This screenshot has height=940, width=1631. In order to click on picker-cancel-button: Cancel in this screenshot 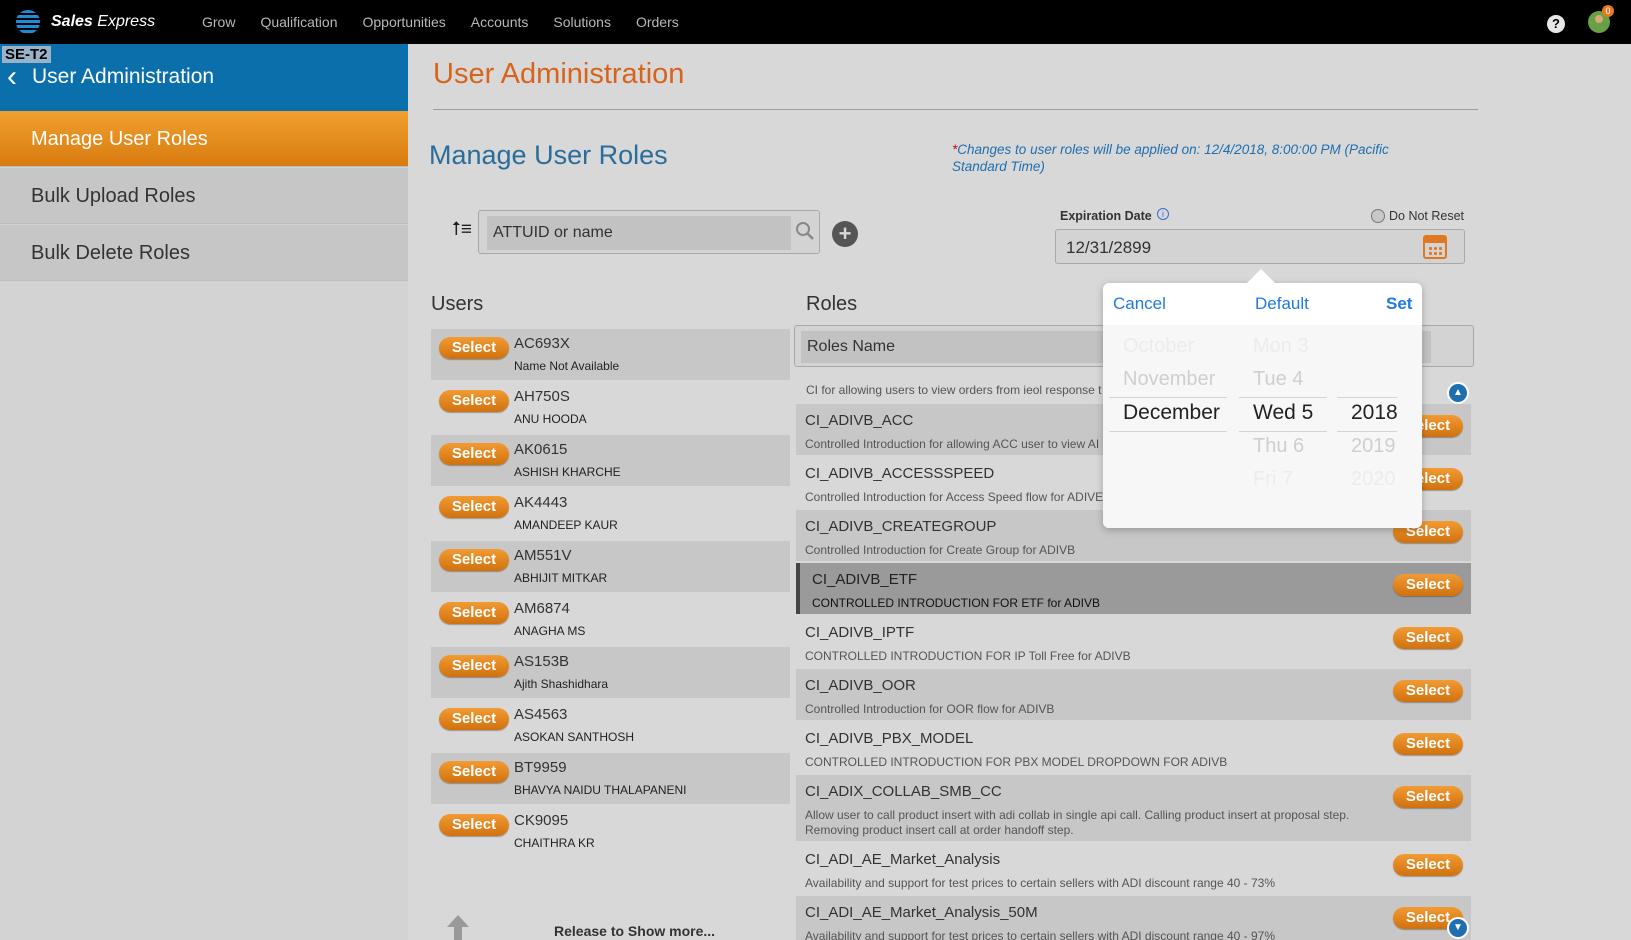, I will do `click(1139, 304)`.